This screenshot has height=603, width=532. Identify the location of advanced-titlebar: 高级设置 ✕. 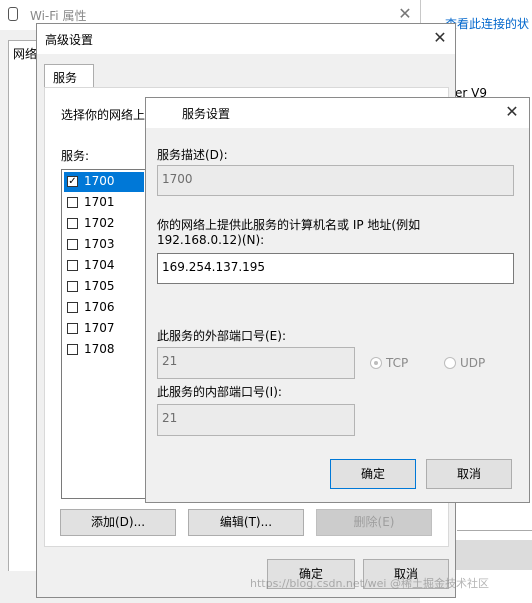
(246, 39).